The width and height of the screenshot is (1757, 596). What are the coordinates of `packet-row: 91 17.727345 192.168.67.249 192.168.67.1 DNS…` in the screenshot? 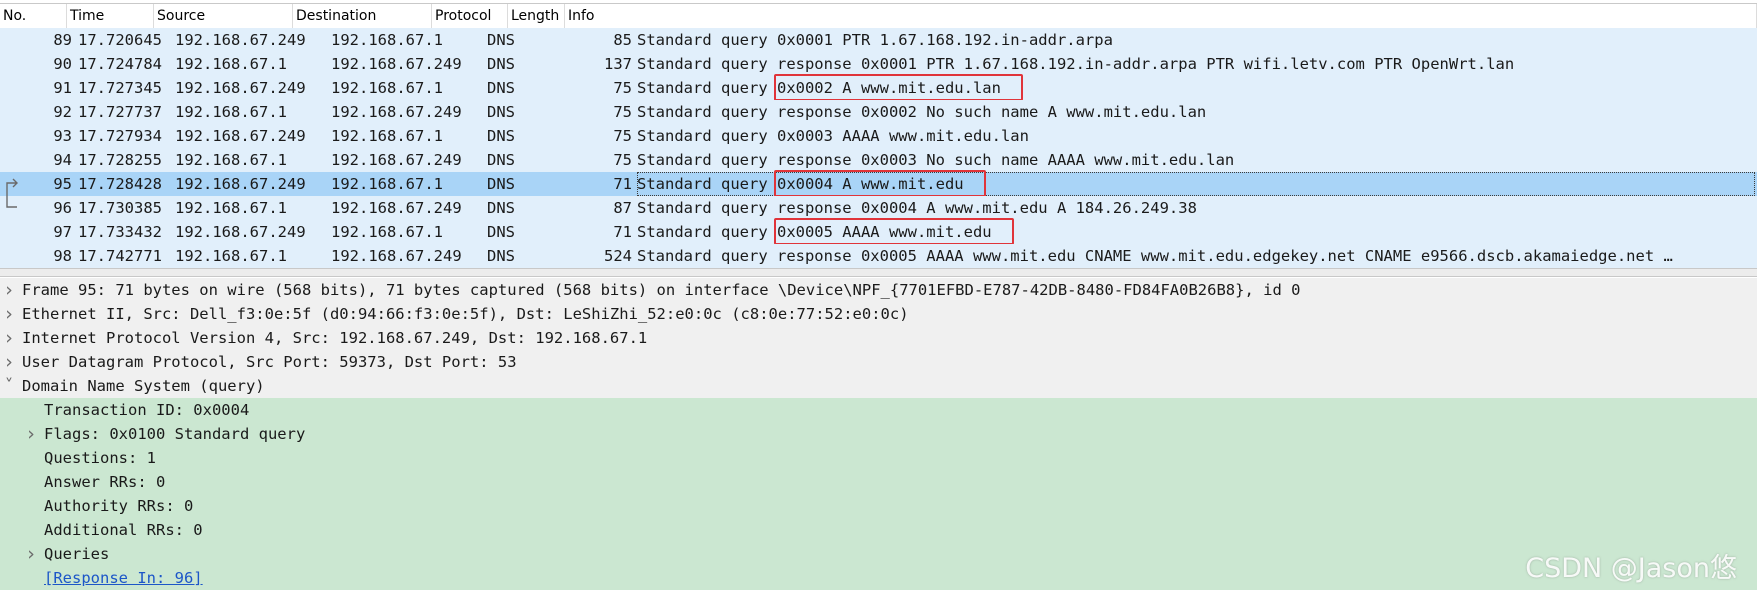 It's located at (878, 87).